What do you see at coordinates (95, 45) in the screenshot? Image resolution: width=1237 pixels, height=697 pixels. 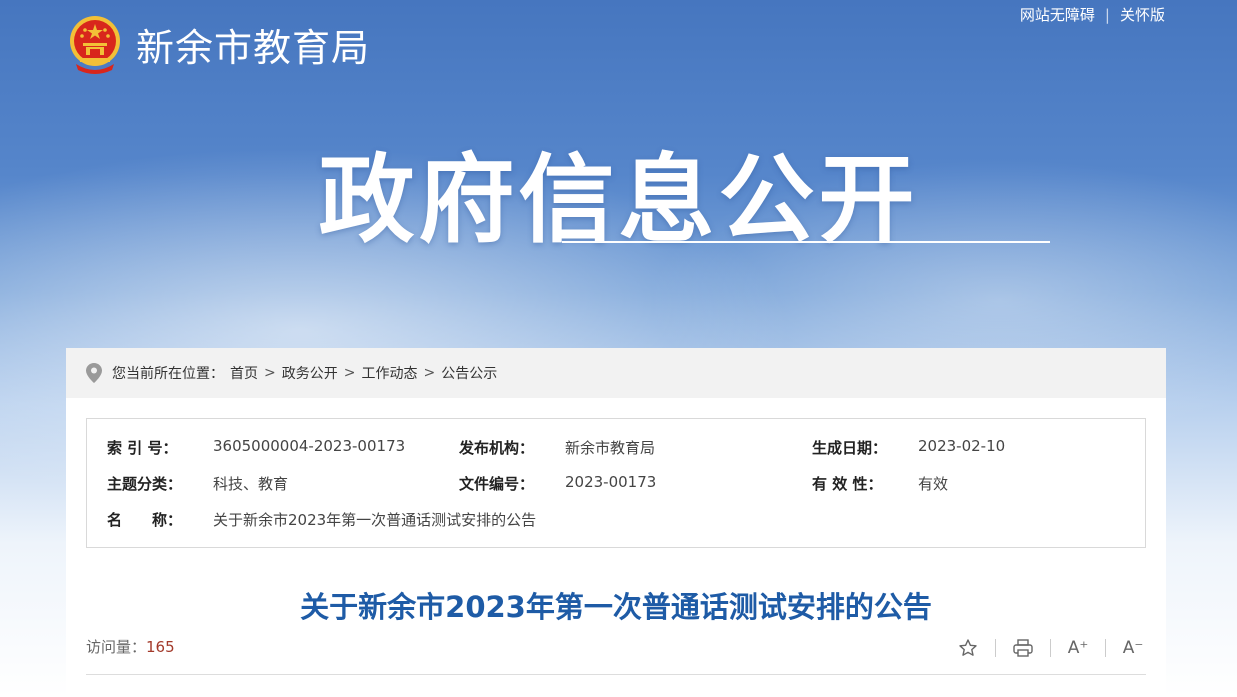 I see `national-emblem-icon` at bounding box center [95, 45].